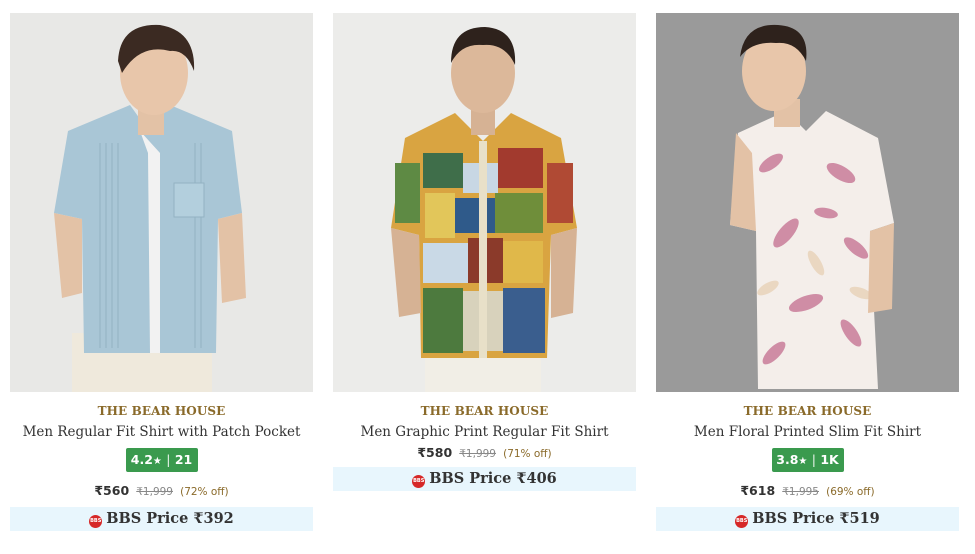 The image size is (975, 554). I want to click on product-title: Men Regular Fit Shirt with Patch Pocket, so click(161, 432).